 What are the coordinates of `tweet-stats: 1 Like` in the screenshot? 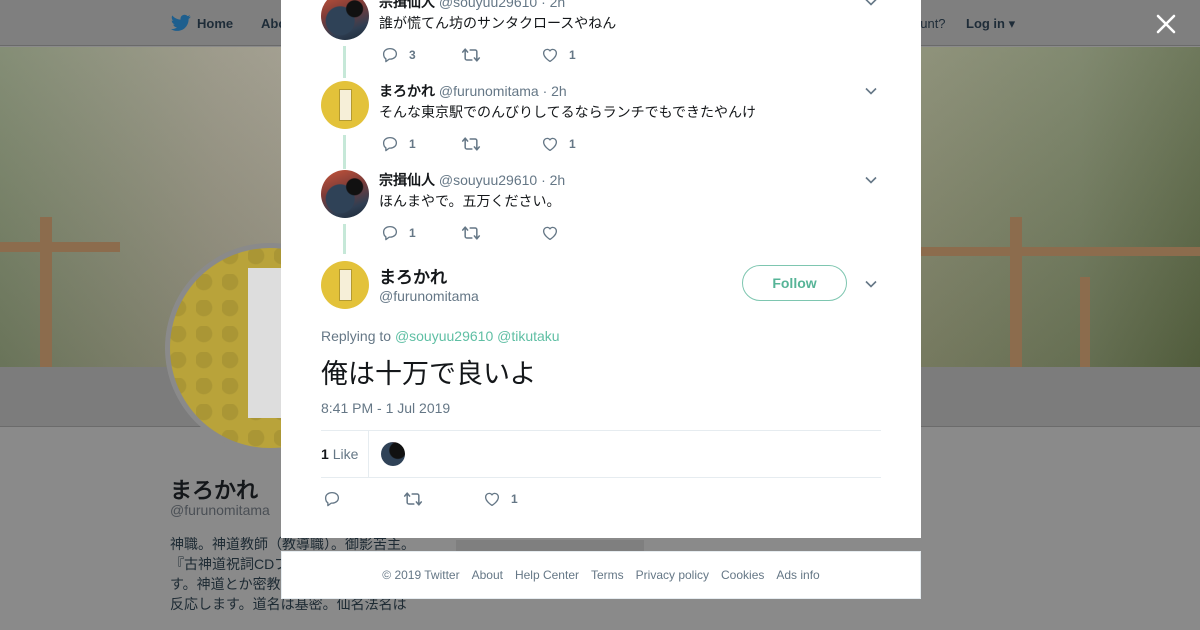 It's located at (601, 454).